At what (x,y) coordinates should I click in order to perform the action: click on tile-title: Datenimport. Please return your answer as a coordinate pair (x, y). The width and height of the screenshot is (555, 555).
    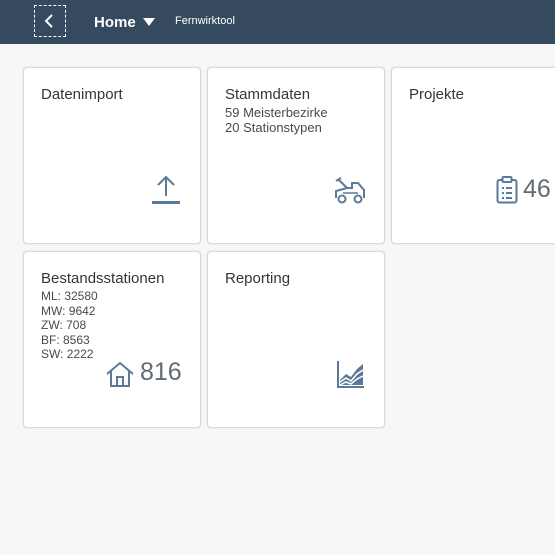
    Looking at the image, I should click on (82, 94).